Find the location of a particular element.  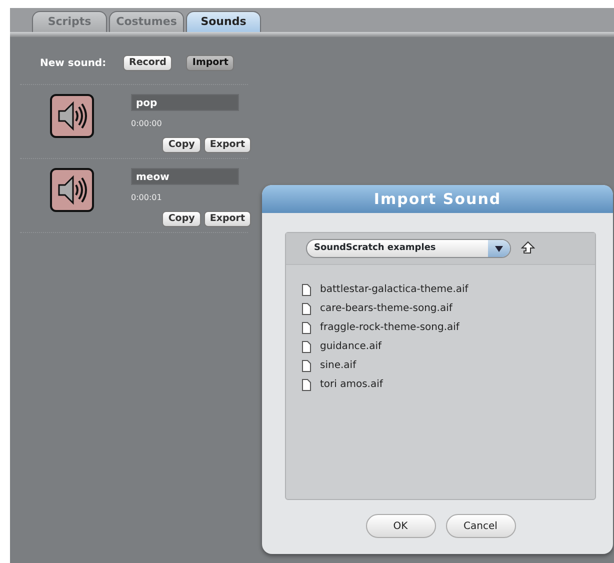

dialog-title: Import Sound is located at coordinates (437, 199).